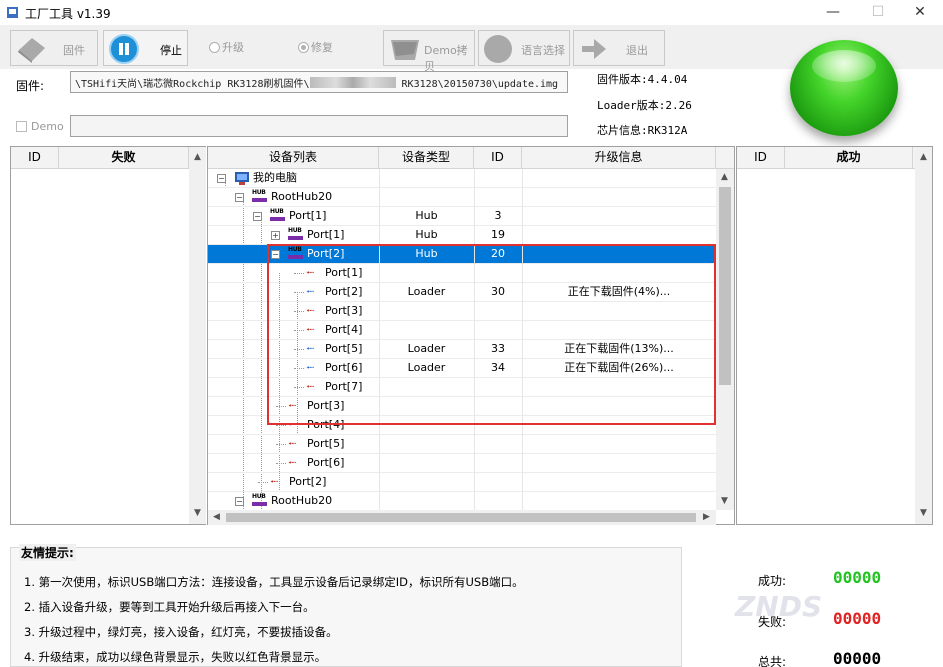 Image resolution: width=943 pixels, height=667 pixels. What do you see at coordinates (405, 50) in the screenshot?
I see `demo-copy-icon` at bounding box center [405, 50].